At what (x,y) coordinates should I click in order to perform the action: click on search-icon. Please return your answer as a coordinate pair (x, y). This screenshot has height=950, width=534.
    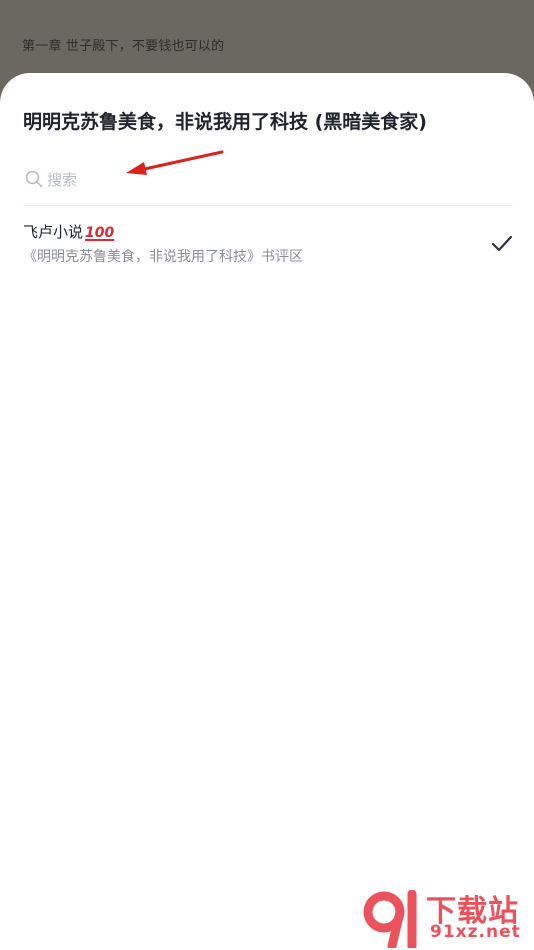
    Looking at the image, I should click on (34, 179).